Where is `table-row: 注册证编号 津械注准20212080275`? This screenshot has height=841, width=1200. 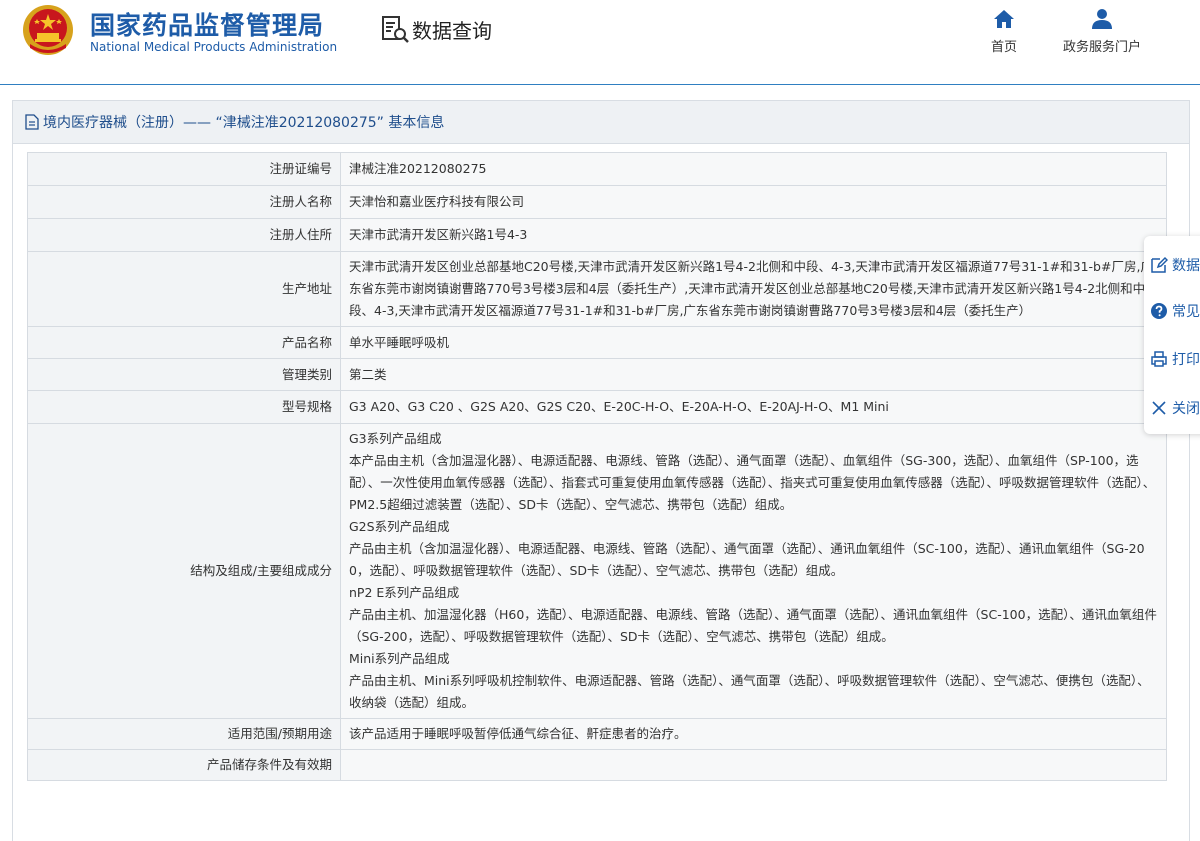
table-row: 注册证编号 津械注准20212080275 is located at coordinates (597, 169).